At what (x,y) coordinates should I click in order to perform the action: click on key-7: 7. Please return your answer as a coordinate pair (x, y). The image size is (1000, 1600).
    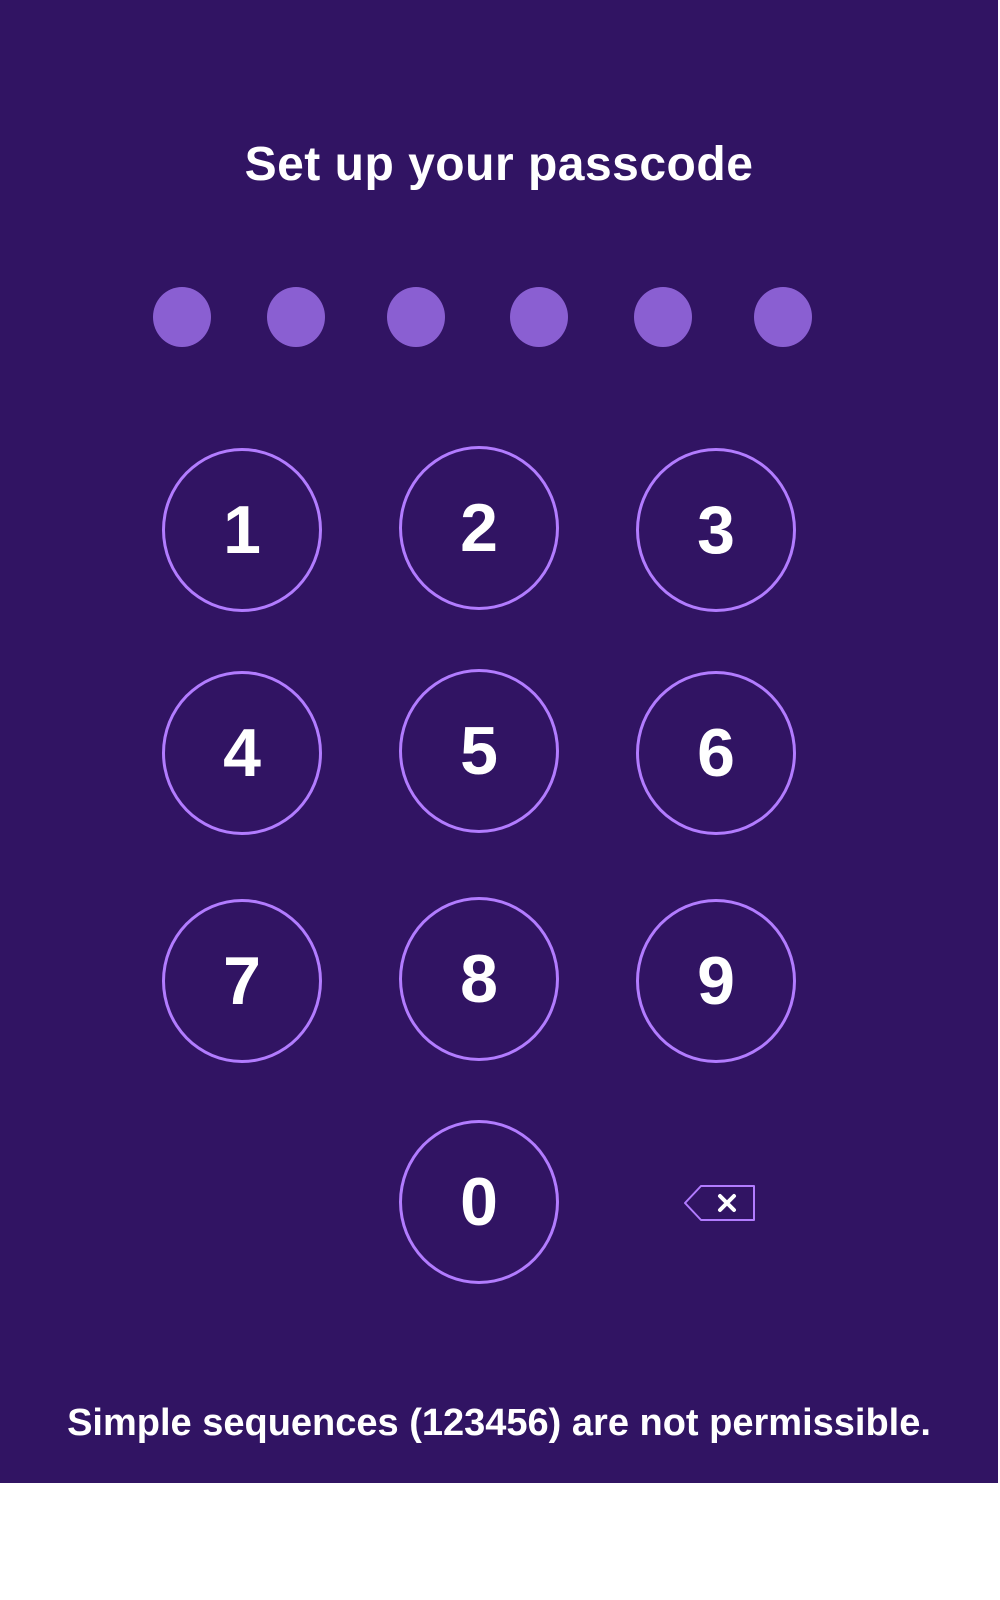
    Looking at the image, I should click on (242, 981).